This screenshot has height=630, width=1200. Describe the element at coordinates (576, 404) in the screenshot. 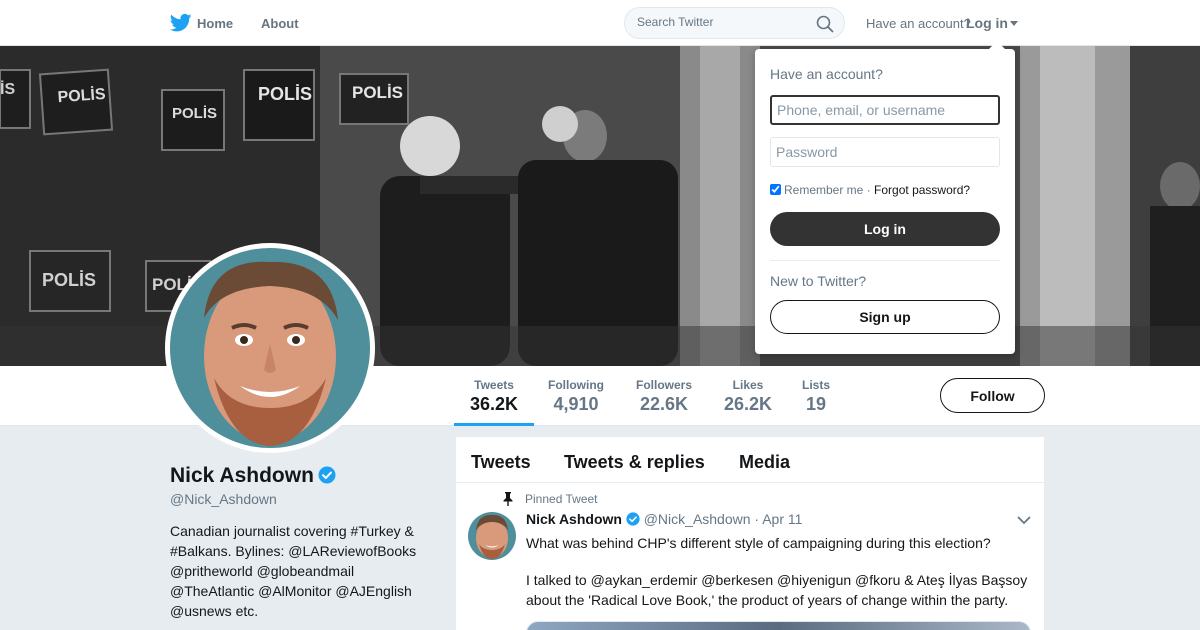

I see `stat-value: 4,910` at that location.